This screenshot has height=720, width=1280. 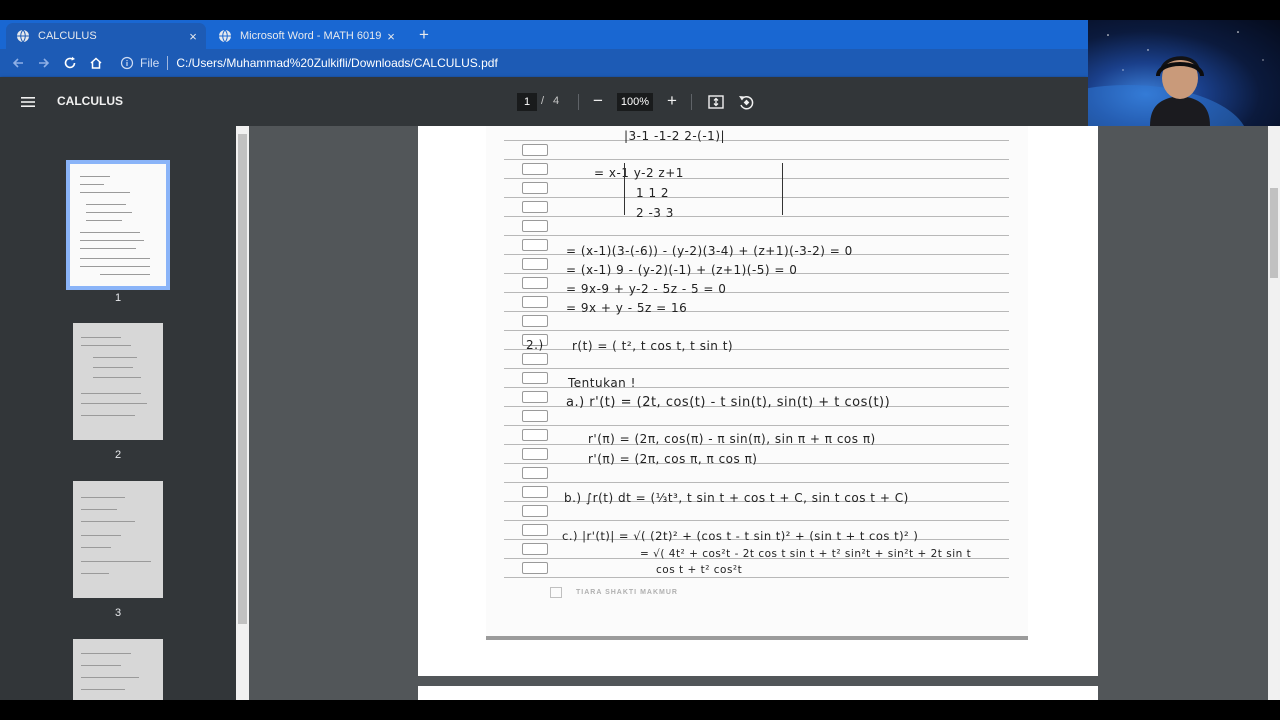 What do you see at coordinates (746, 102) in the screenshot?
I see `rotate-icon` at bounding box center [746, 102].